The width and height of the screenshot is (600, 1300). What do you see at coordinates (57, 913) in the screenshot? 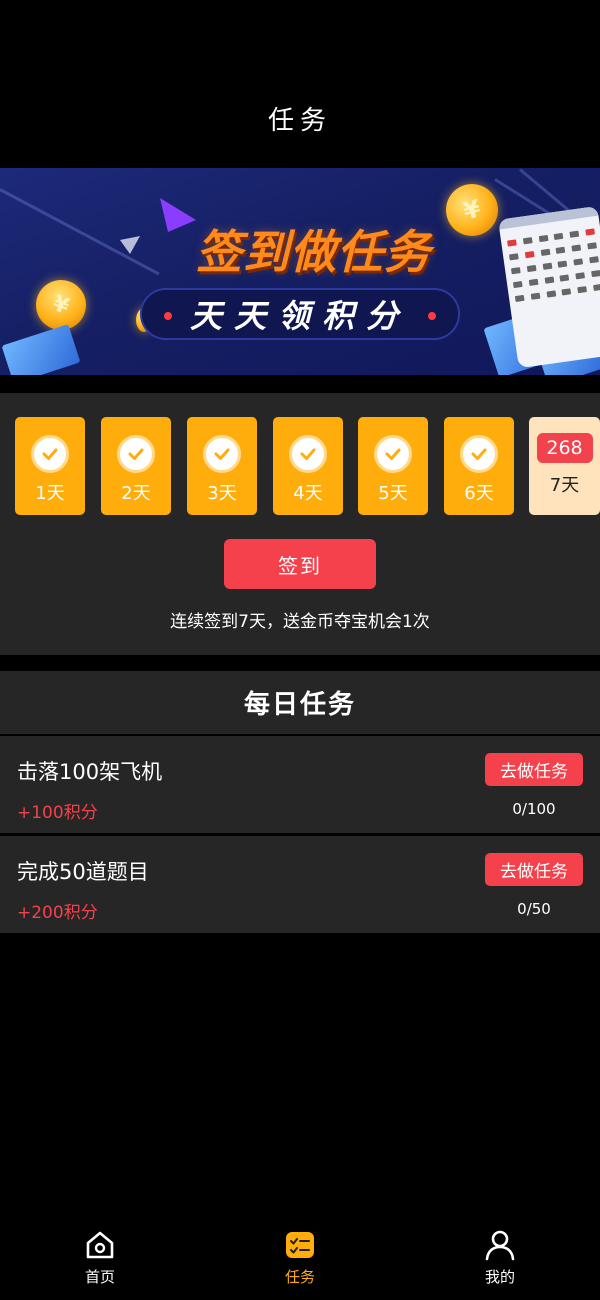
I see `task-reward: +200积分` at bounding box center [57, 913].